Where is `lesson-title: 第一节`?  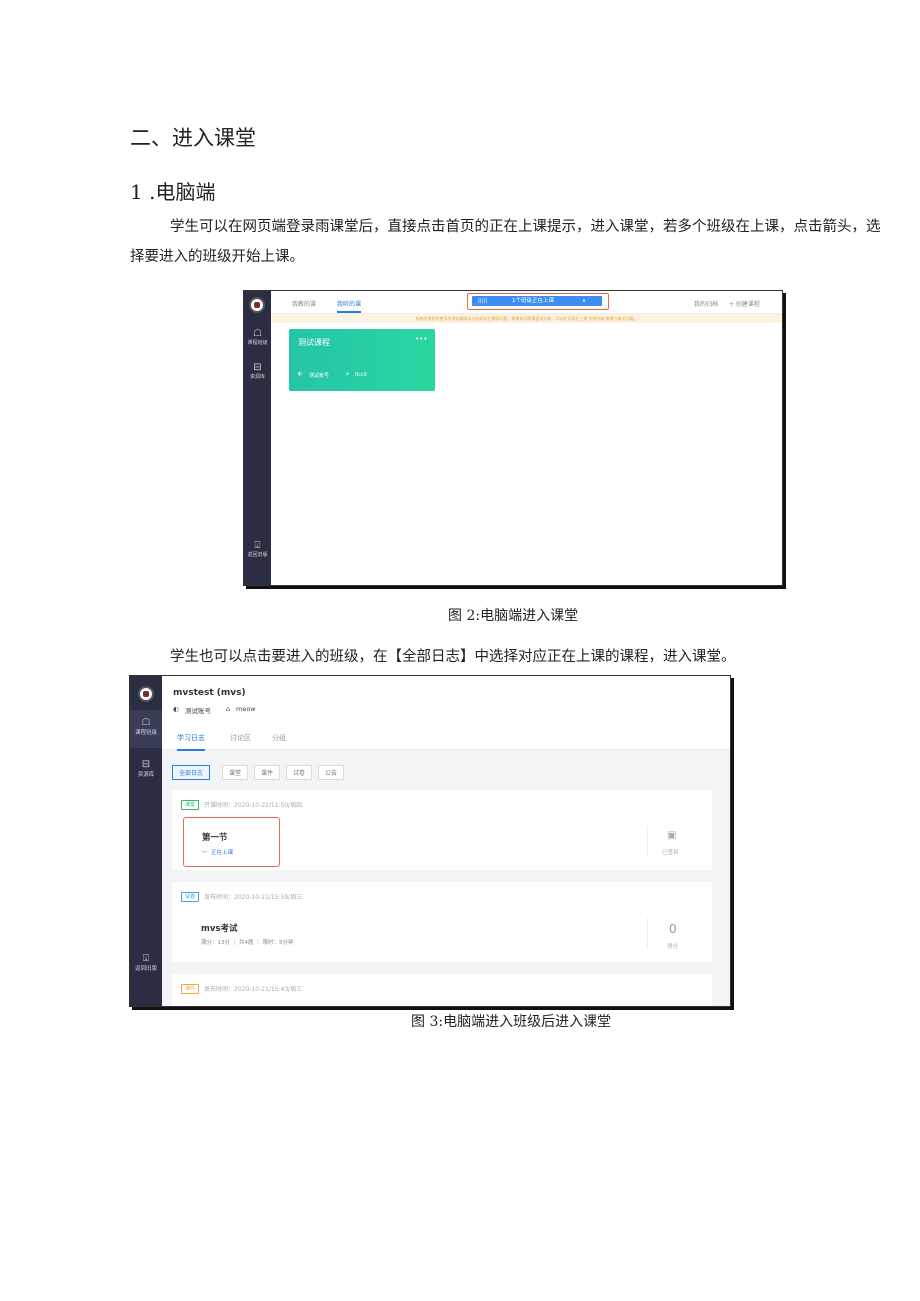
lesson-title: 第一节 is located at coordinates (215, 838).